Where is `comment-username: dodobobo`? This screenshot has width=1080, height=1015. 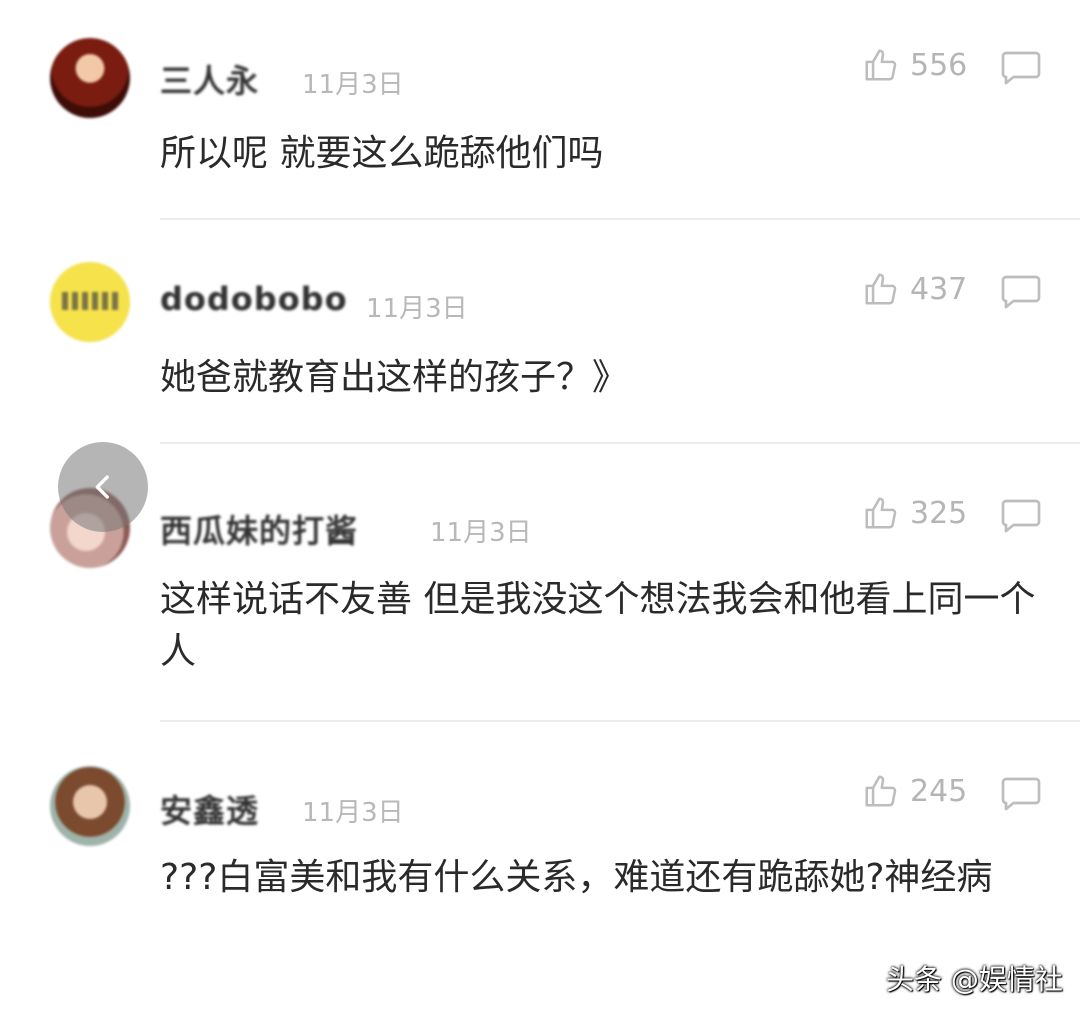
comment-username: dodobobo is located at coordinates (254, 299).